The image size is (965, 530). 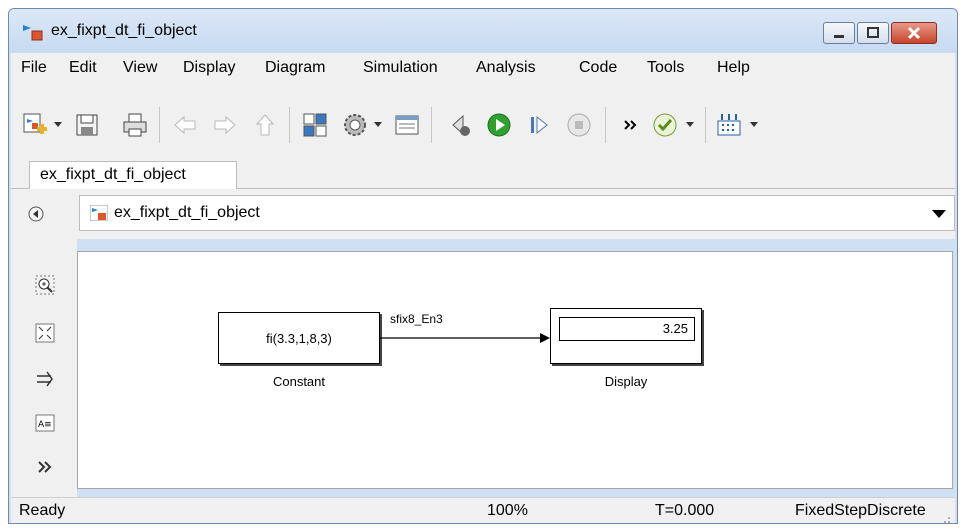 What do you see at coordinates (187, 212) in the screenshot?
I see `model-path-text: ex_fixpt_dt_fi_object` at bounding box center [187, 212].